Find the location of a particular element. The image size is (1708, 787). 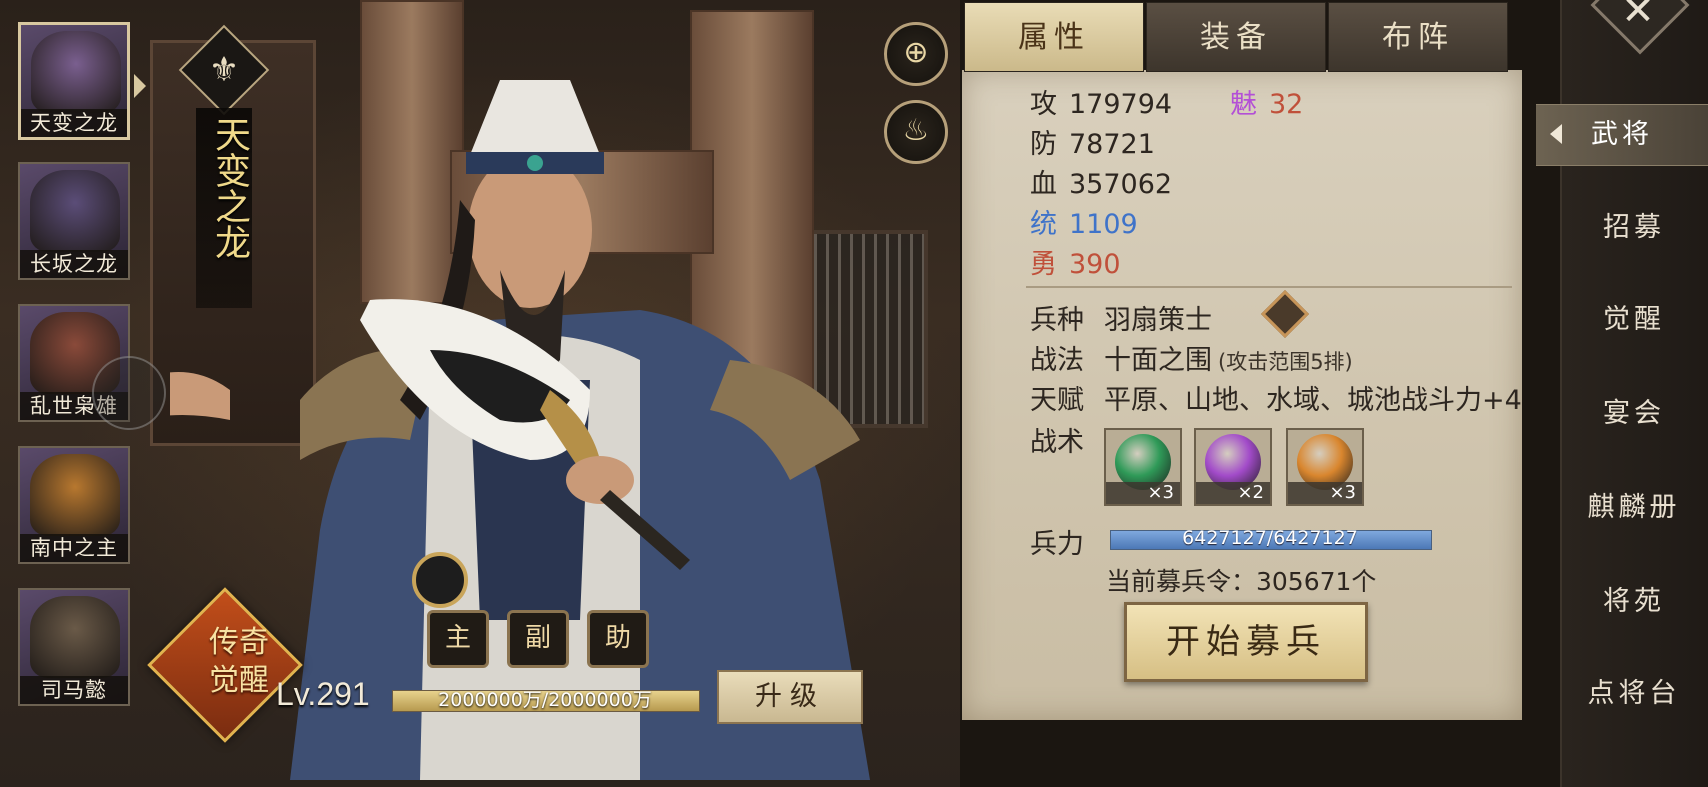

zoom-button: ⊕ is located at coordinates (916, 54).